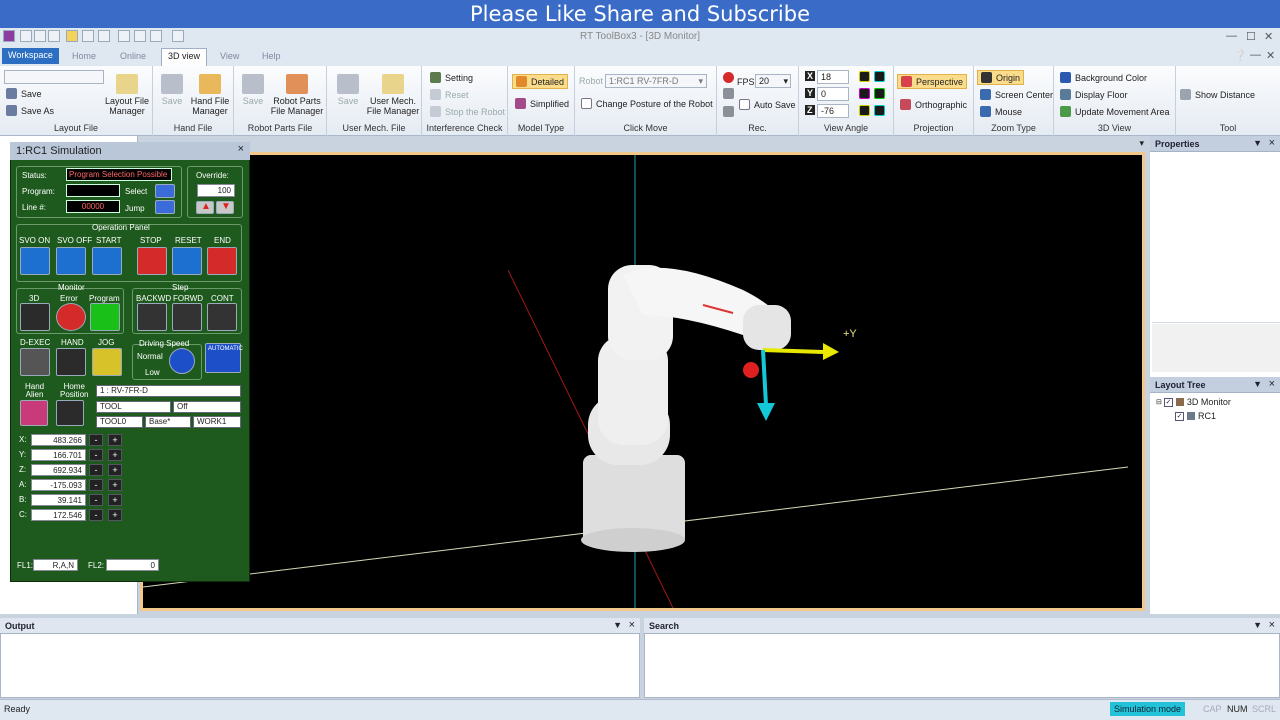 The height and width of the screenshot is (720, 1280). I want to click on tab-3d-view: 3D view, so click(184, 57).